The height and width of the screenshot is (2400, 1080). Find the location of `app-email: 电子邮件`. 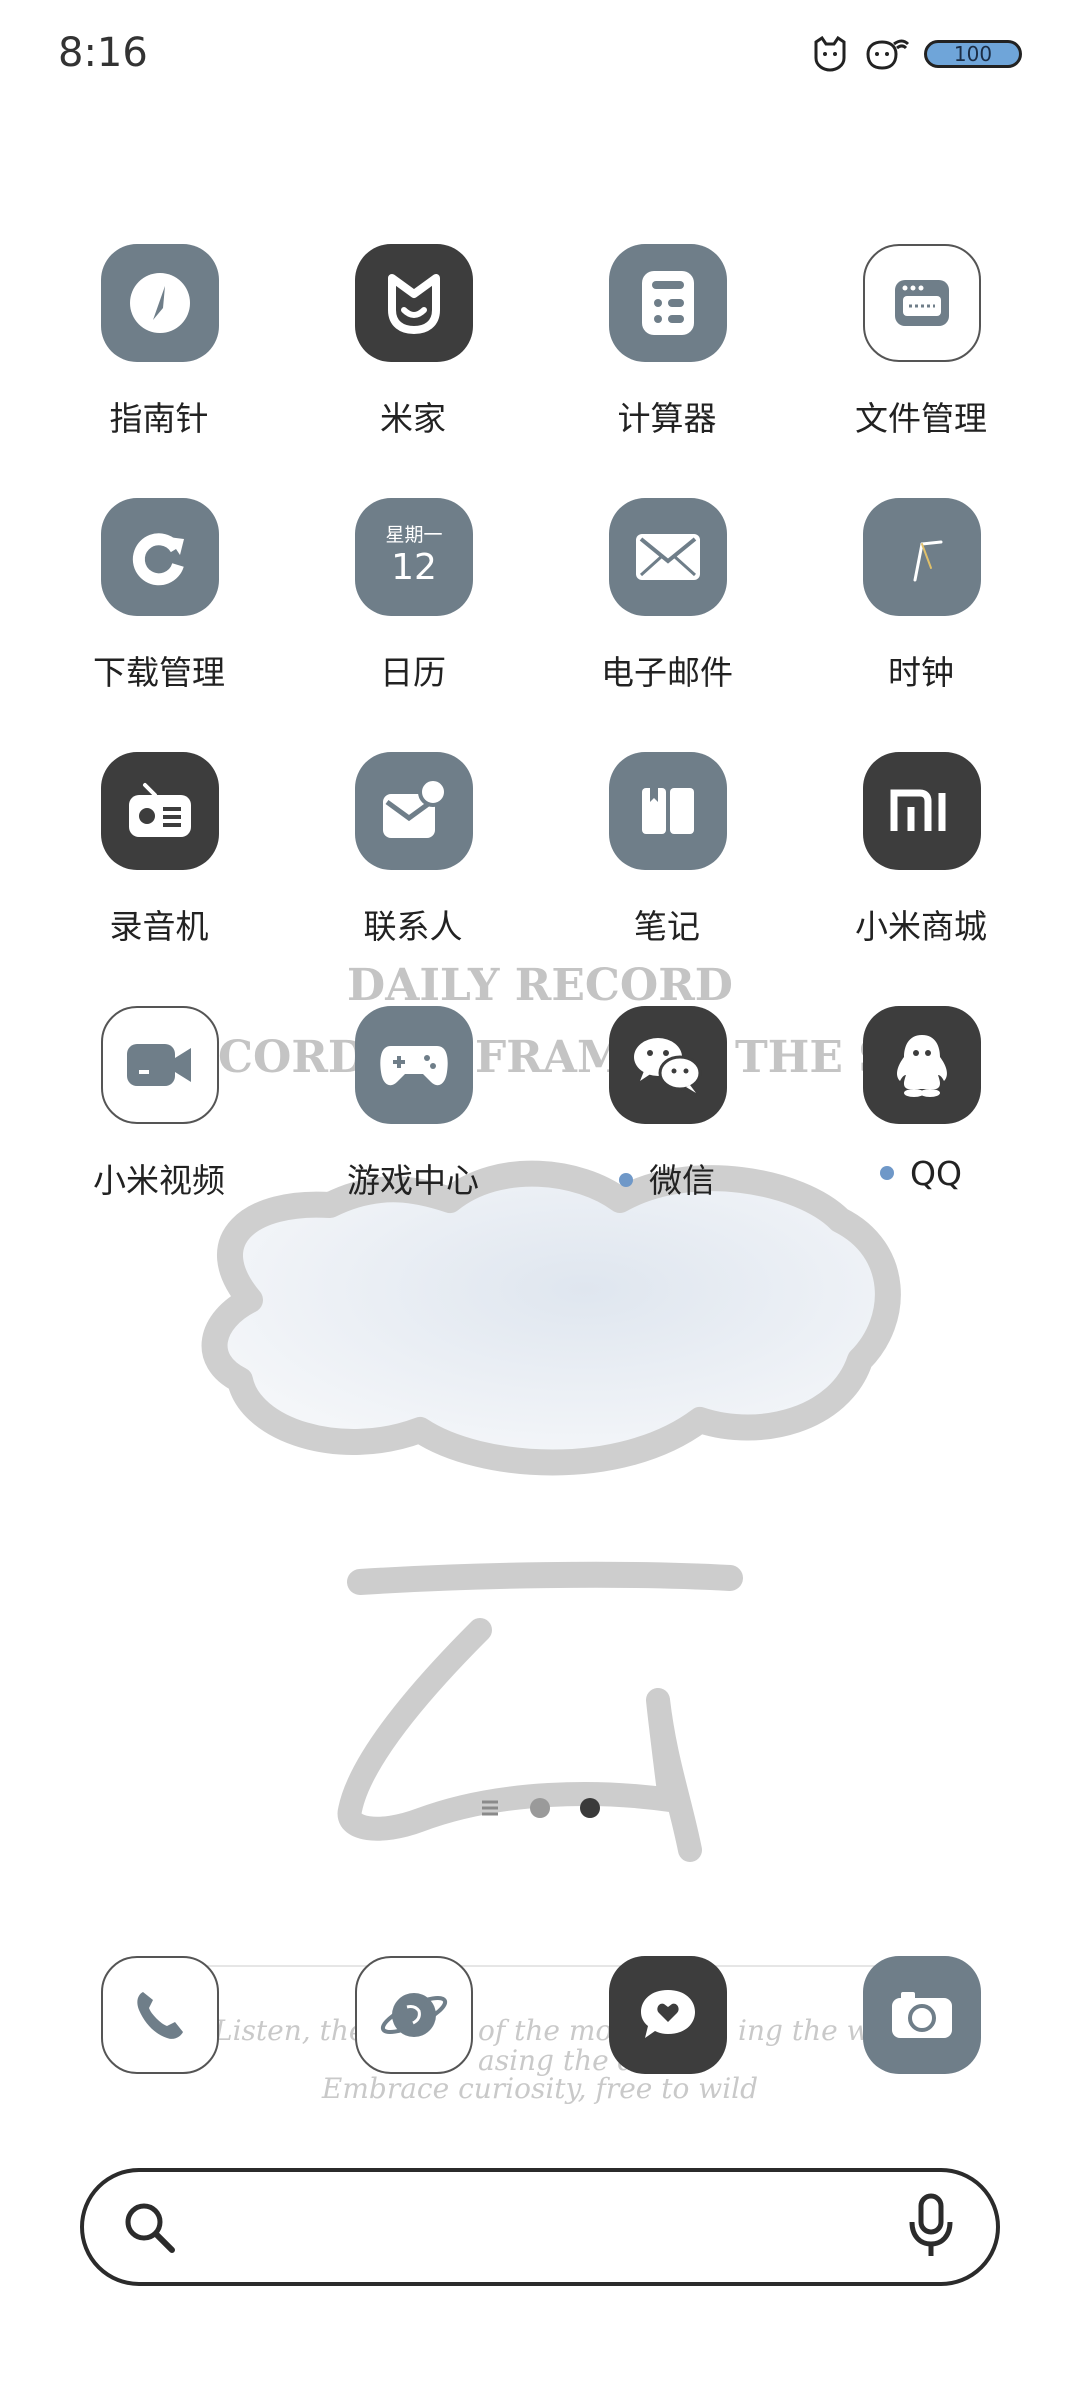

app-email: 电子邮件 is located at coordinates (667, 613).